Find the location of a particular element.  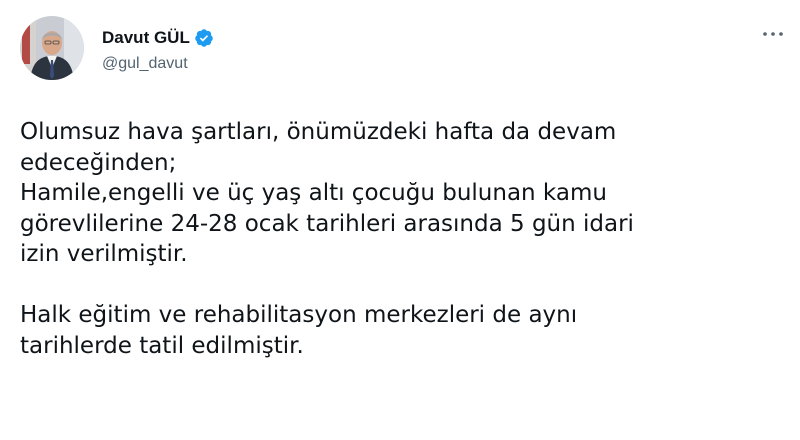

verified-badge-icon is located at coordinates (204, 38).